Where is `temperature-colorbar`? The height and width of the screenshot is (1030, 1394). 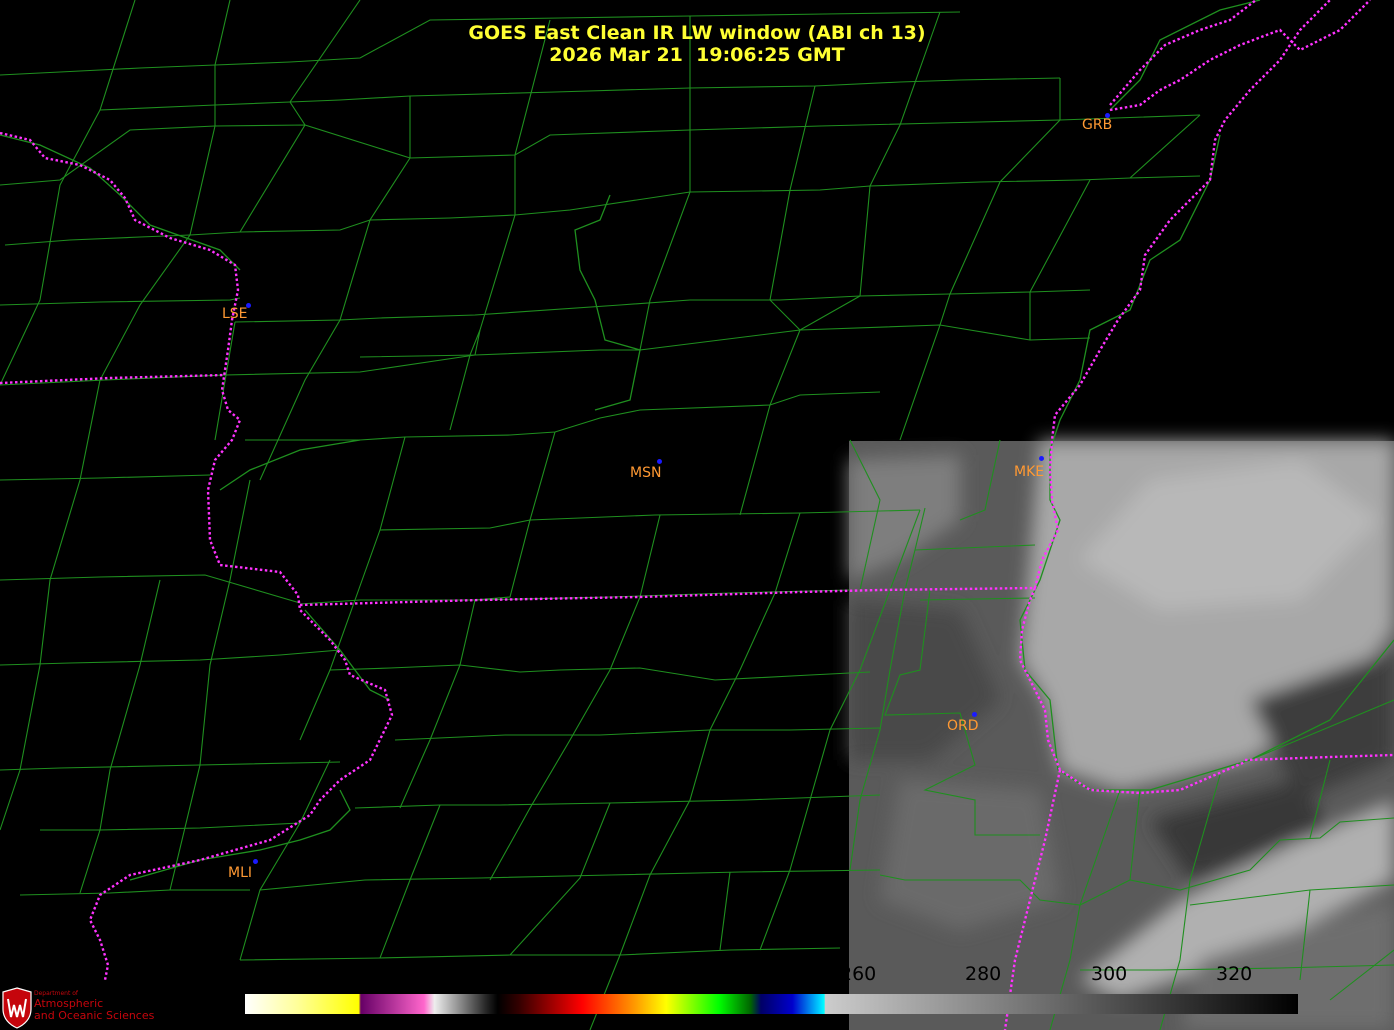
temperature-colorbar is located at coordinates (771, 1004).